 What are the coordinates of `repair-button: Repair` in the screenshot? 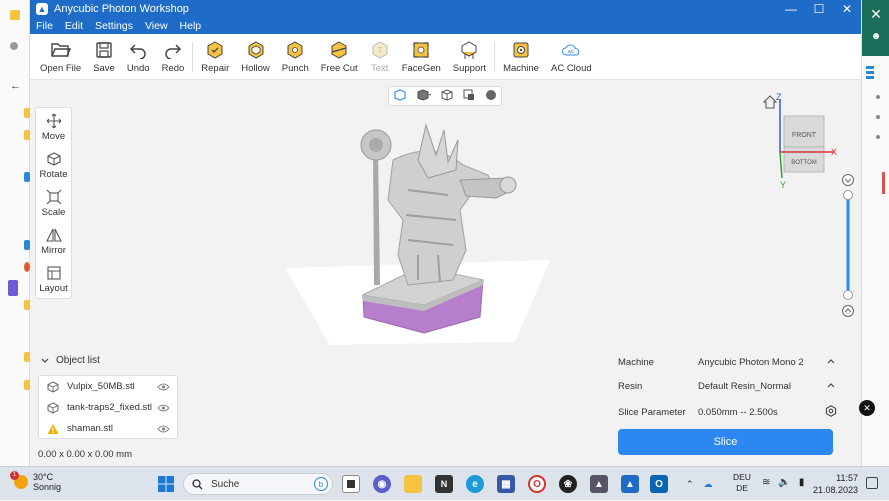 It's located at (215, 57).